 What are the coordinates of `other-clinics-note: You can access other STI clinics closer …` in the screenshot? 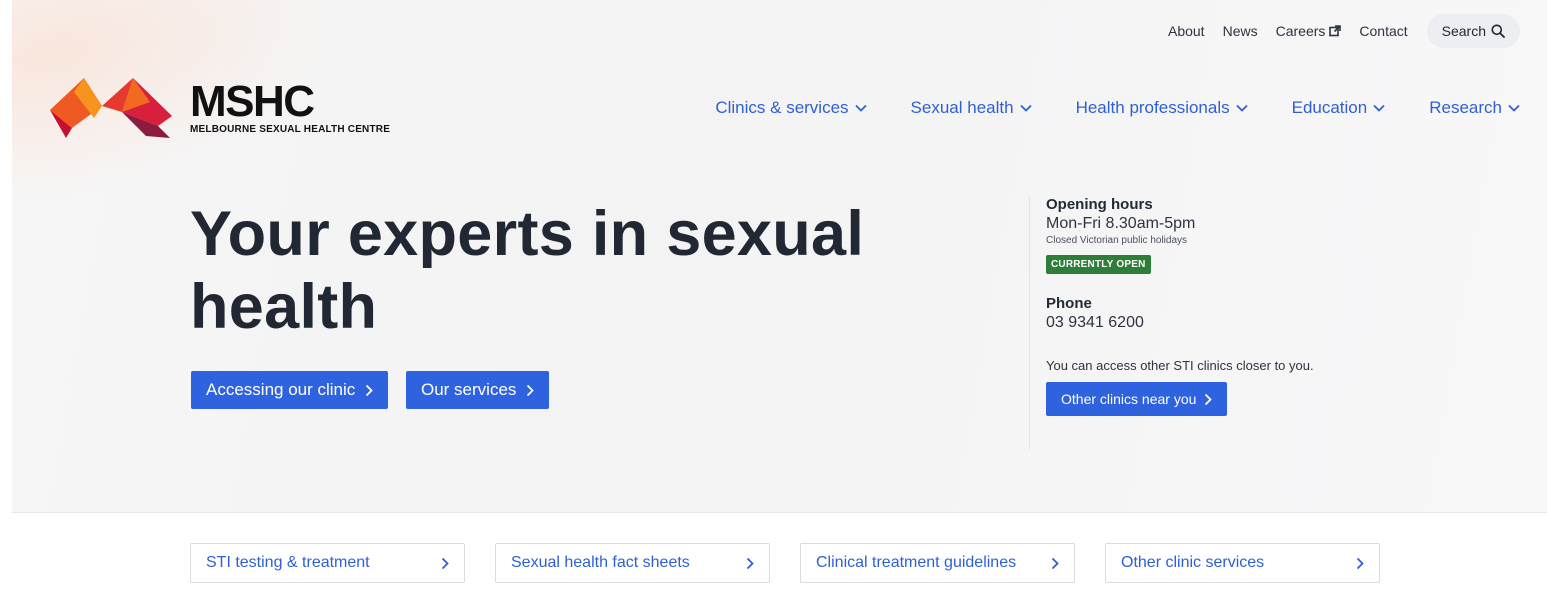 It's located at (1180, 365).